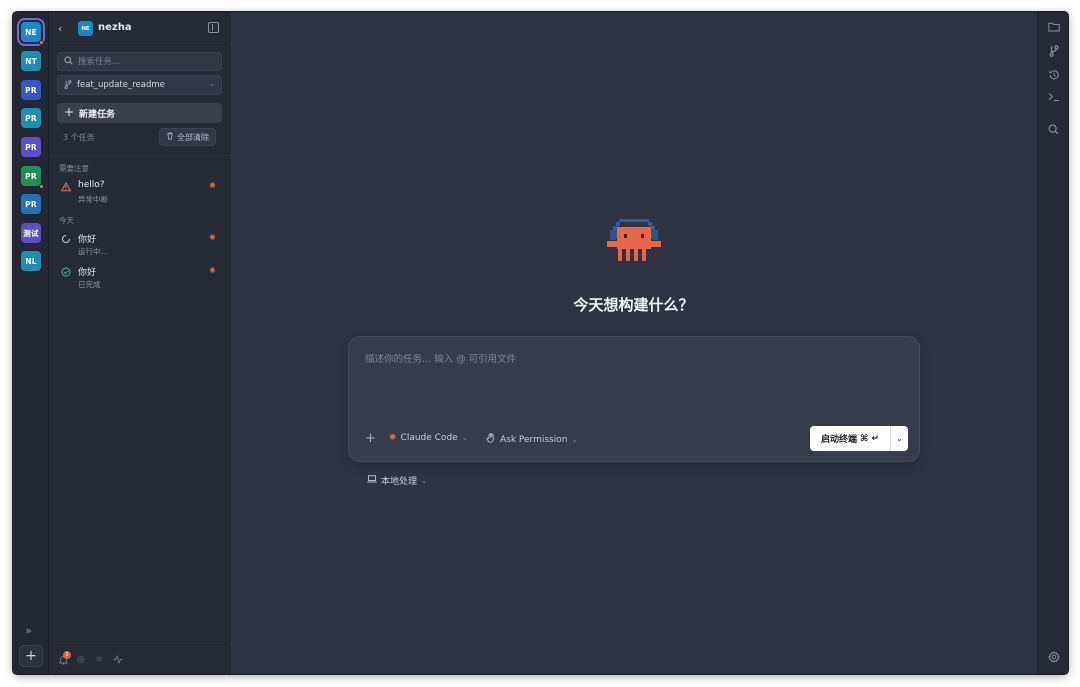  I want to click on project-pr-5: PR, so click(31, 204).